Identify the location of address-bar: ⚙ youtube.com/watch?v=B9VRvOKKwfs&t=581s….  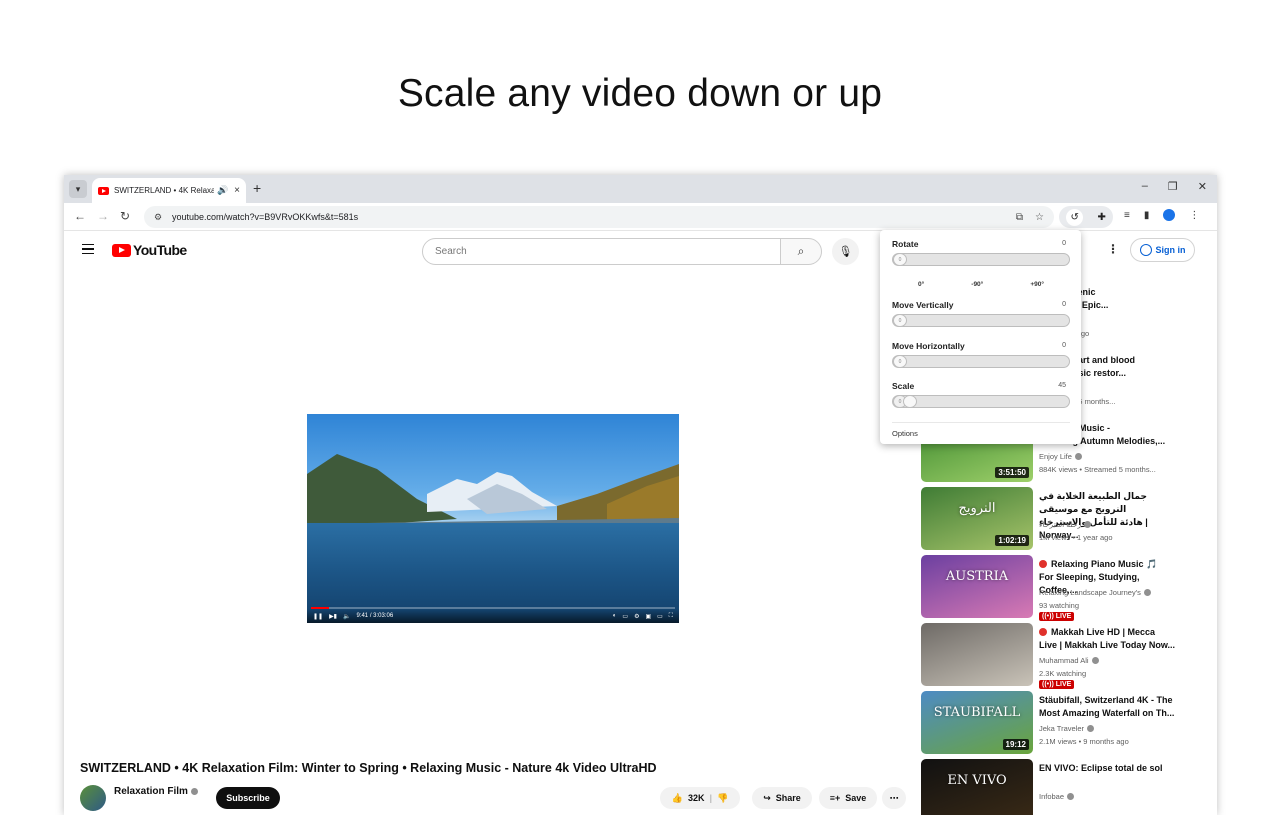
(599, 217).